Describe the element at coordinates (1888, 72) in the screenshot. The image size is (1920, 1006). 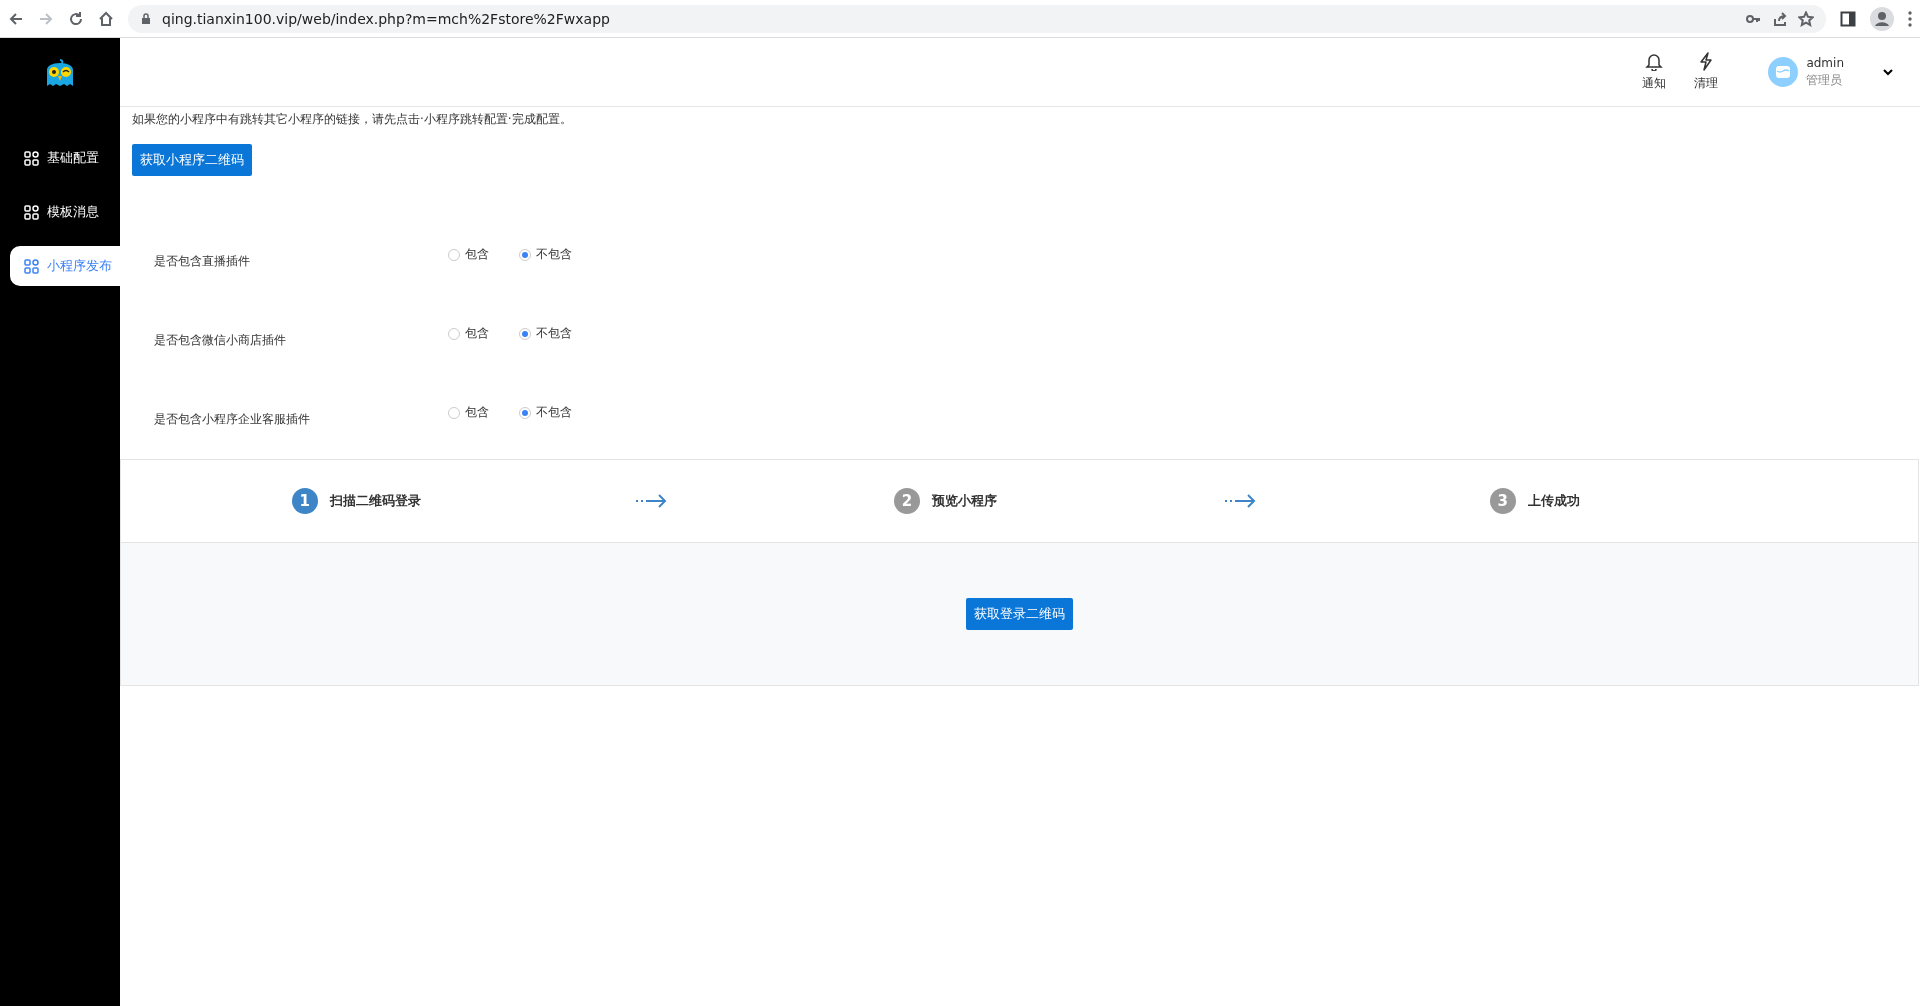
I see `chevron-down-icon` at that location.